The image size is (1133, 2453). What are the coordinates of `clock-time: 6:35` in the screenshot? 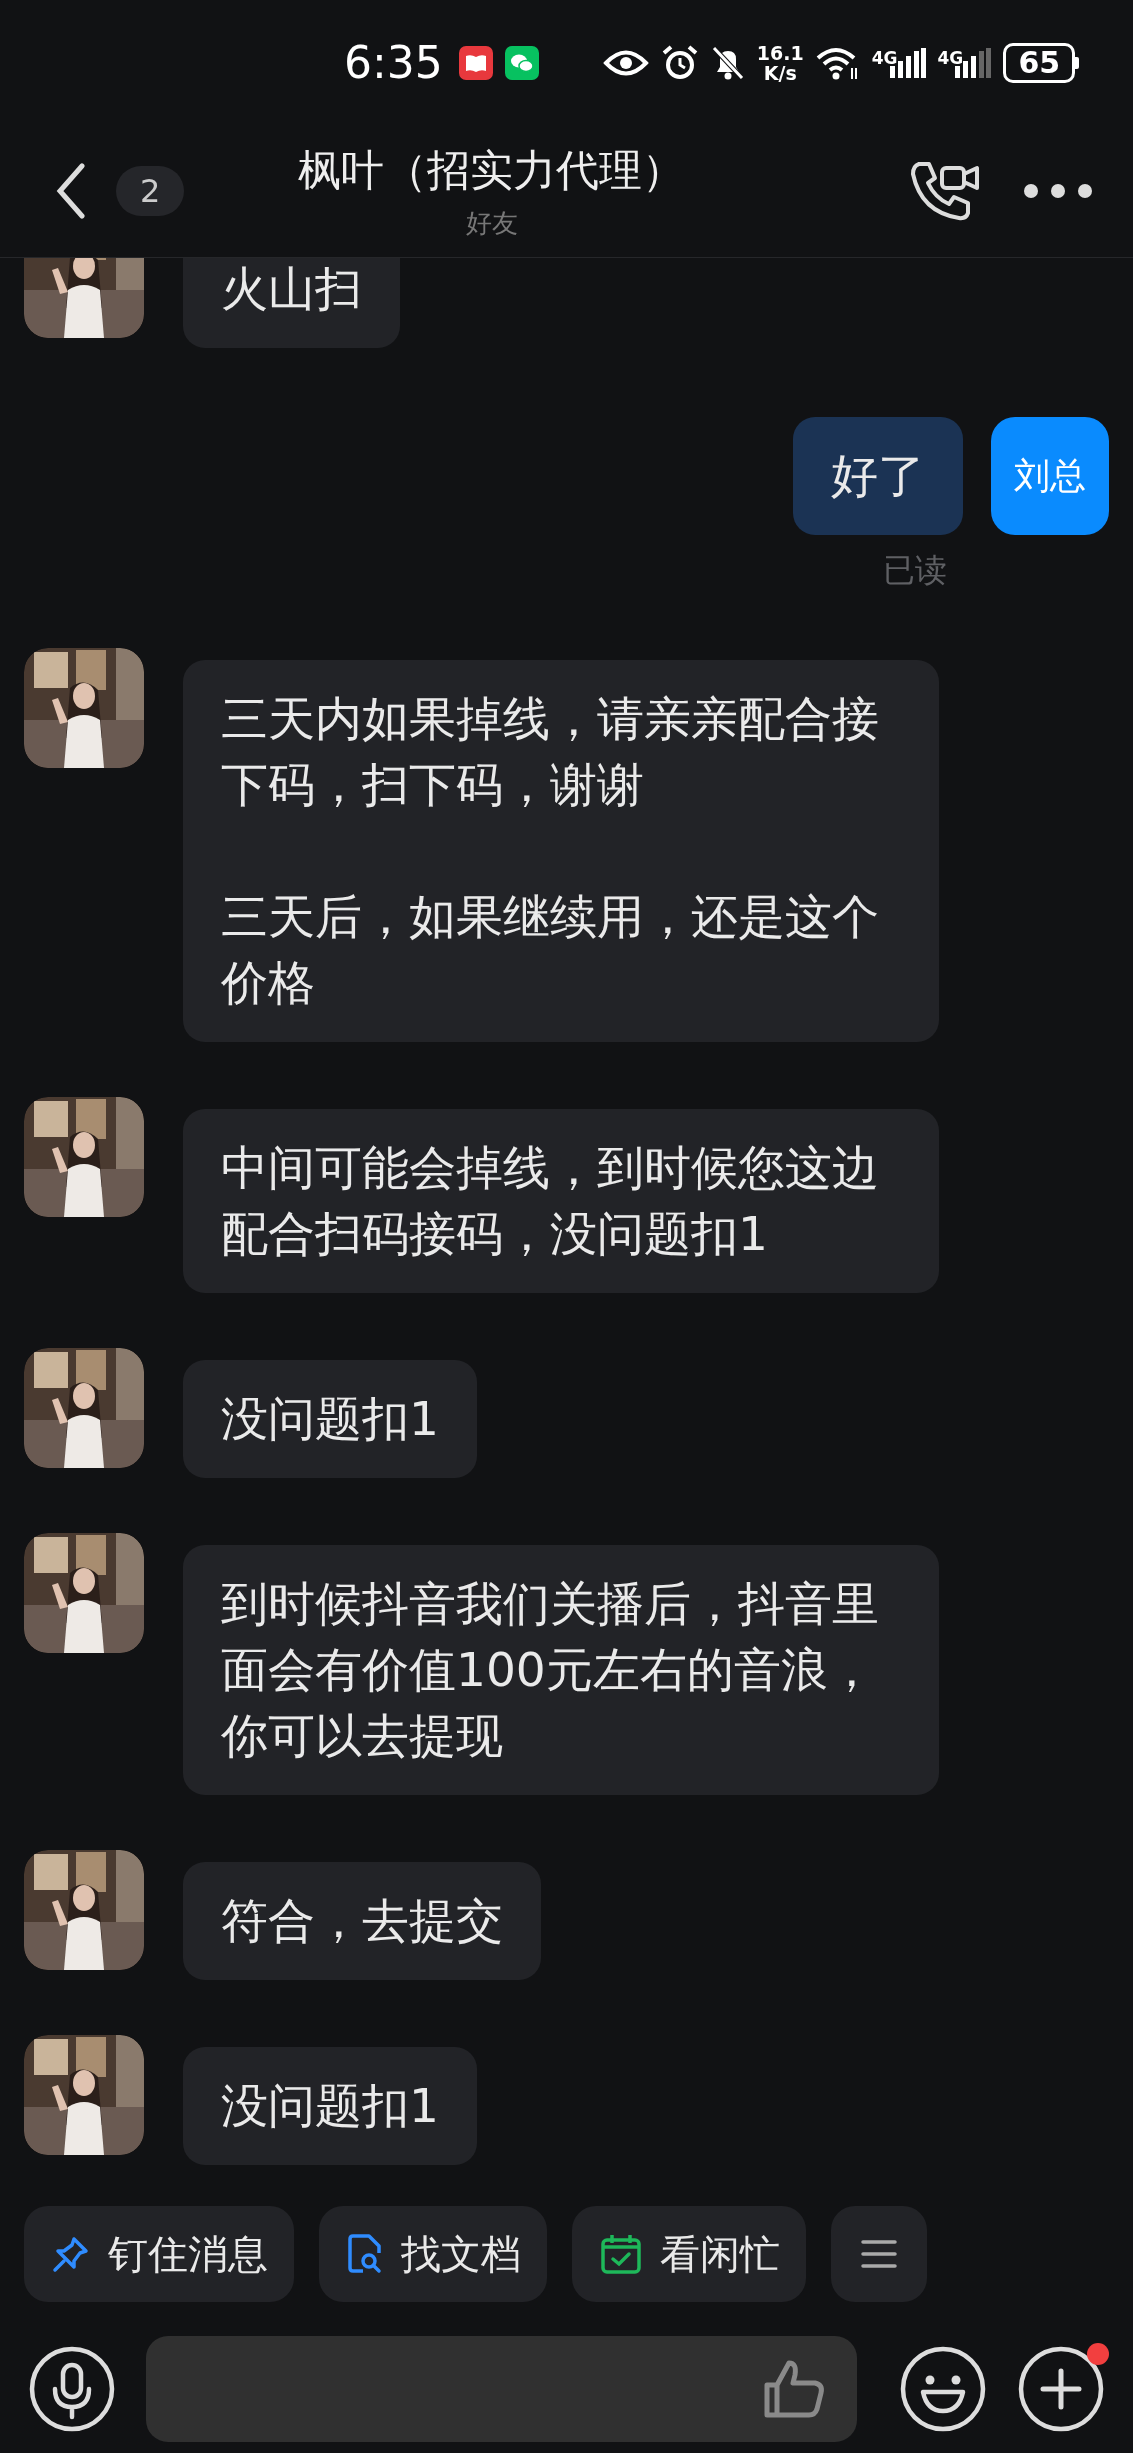 It's located at (393, 62).